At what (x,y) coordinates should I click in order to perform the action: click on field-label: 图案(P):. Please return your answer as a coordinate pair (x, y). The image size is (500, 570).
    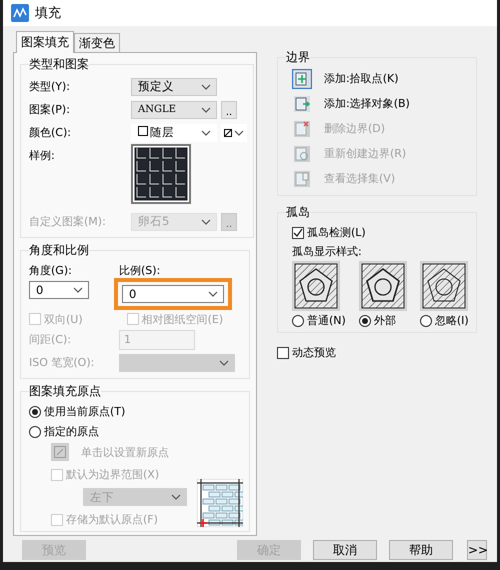
    Looking at the image, I should click on (50, 109).